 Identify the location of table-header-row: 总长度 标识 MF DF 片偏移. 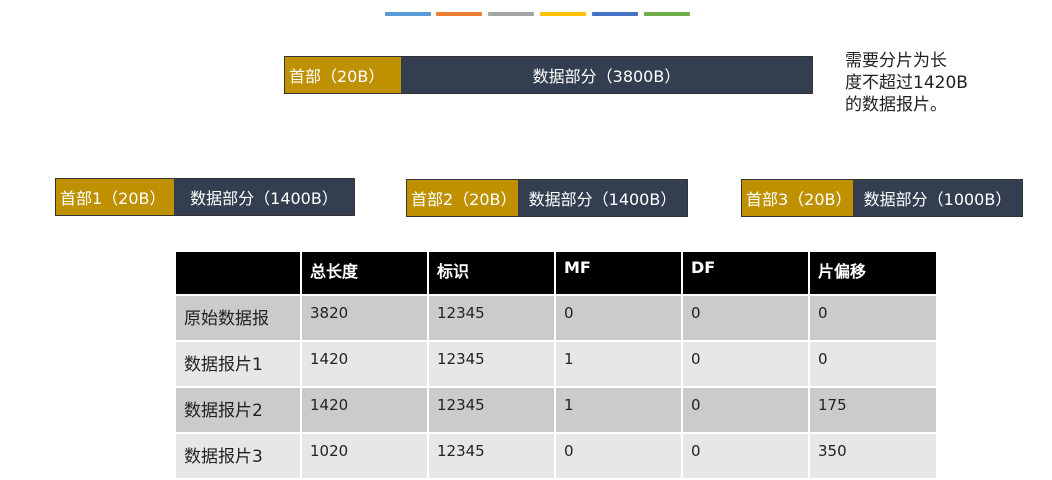
(556, 273).